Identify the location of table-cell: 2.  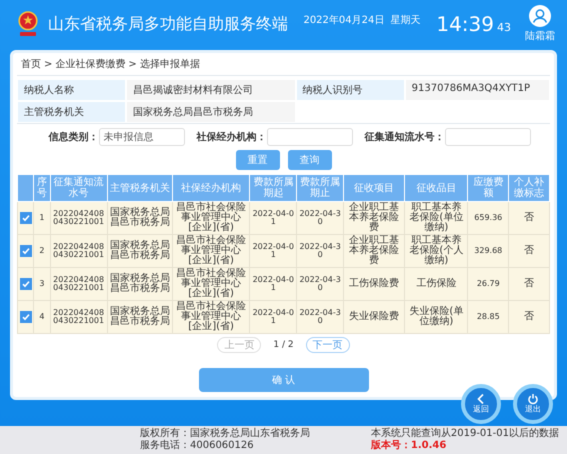
(42, 251).